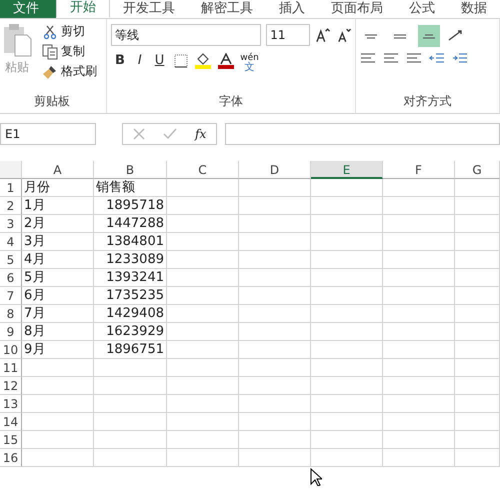 This screenshot has width=500, height=500. What do you see at coordinates (50, 31) in the screenshot?
I see `scissors-icon` at bounding box center [50, 31].